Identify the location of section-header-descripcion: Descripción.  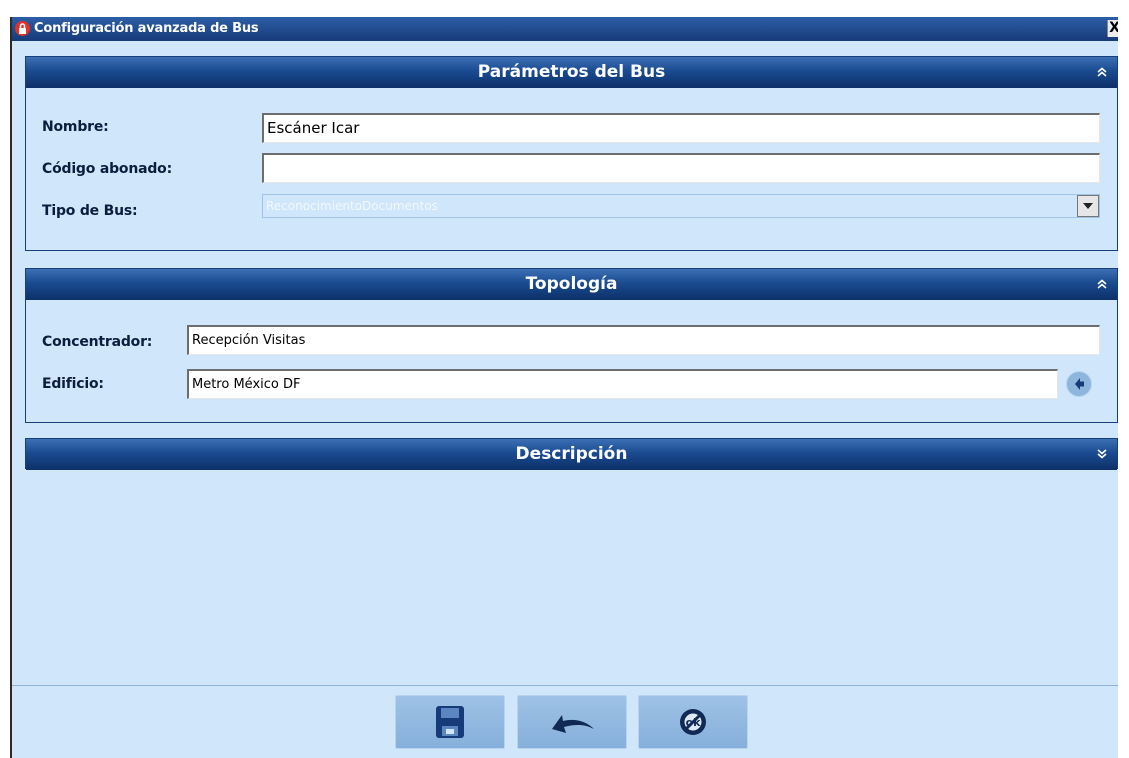
(571, 454).